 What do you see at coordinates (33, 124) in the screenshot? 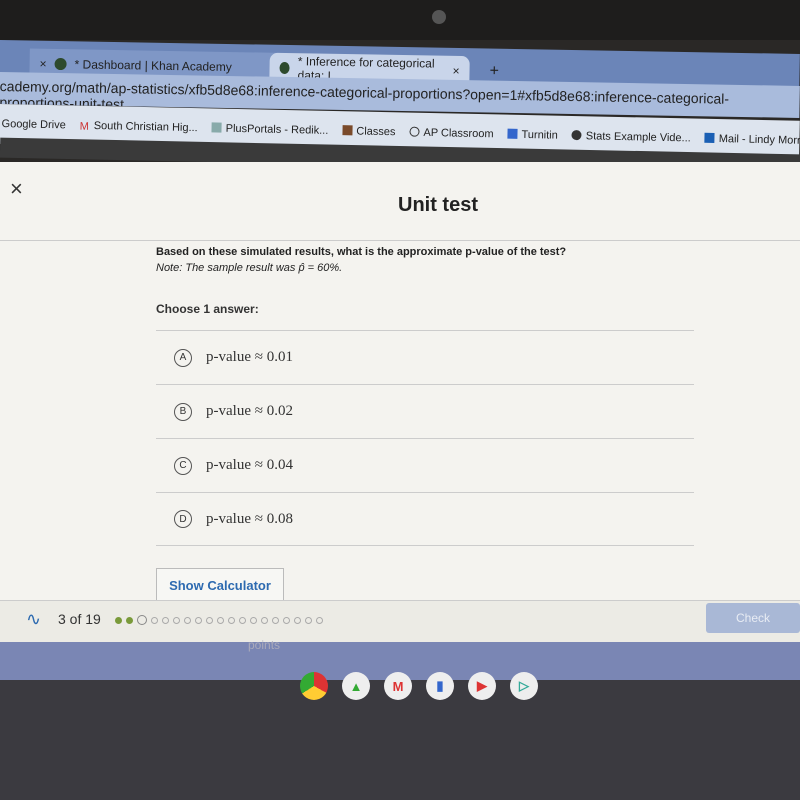
I see `bookmark: Google Drive` at bounding box center [33, 124].